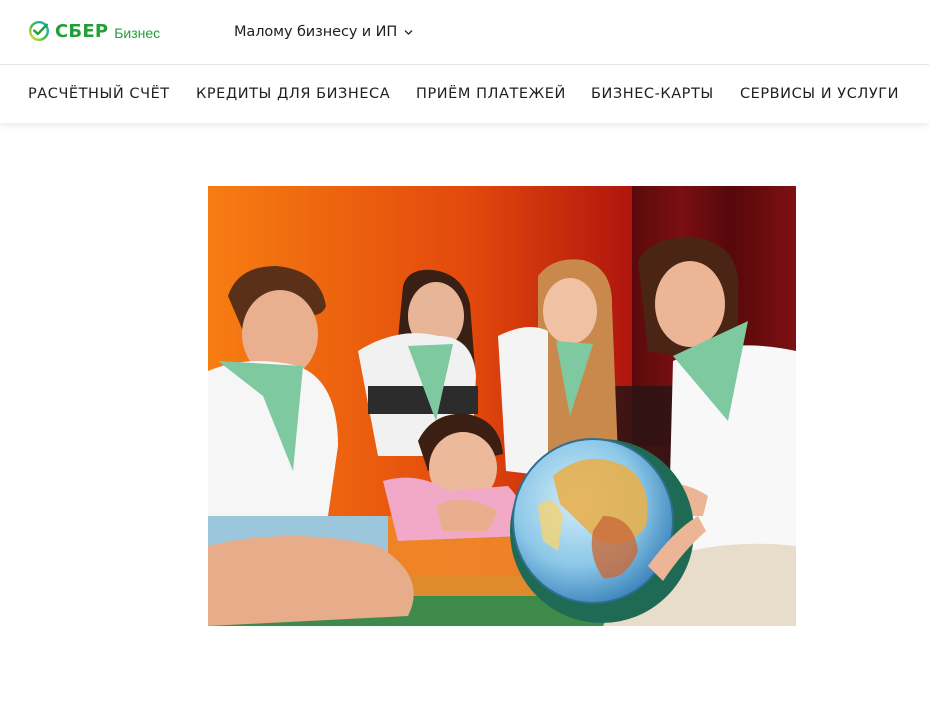  I want to click on nav-item-services: Сервисы и услуги, so click(819, 94).